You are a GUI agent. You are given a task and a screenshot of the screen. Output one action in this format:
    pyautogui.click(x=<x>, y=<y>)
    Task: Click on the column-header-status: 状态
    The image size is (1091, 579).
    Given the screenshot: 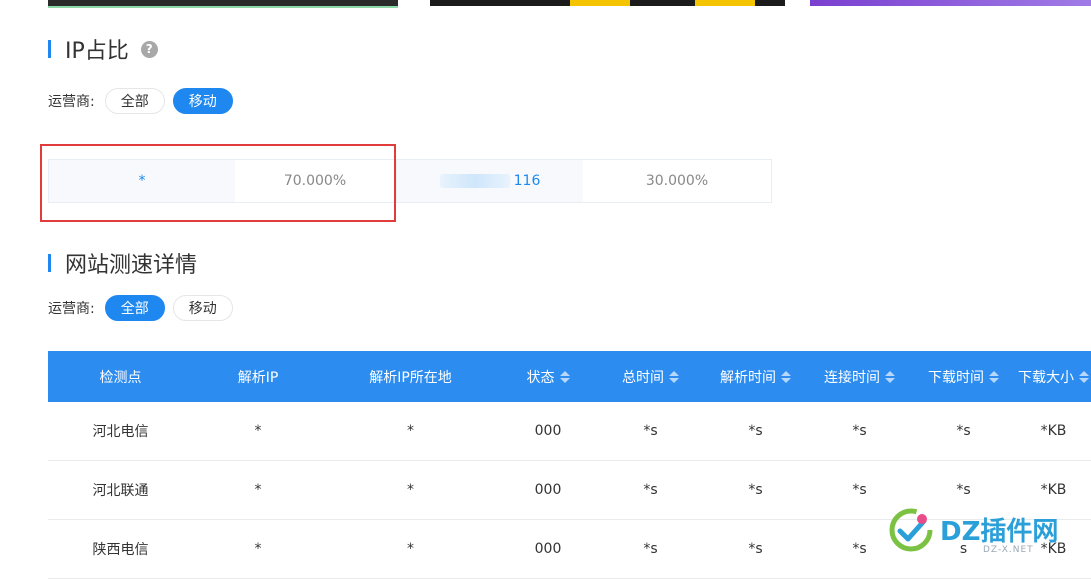 What is the action you would take?
    pyautogui.click(x=548, y=377)
    